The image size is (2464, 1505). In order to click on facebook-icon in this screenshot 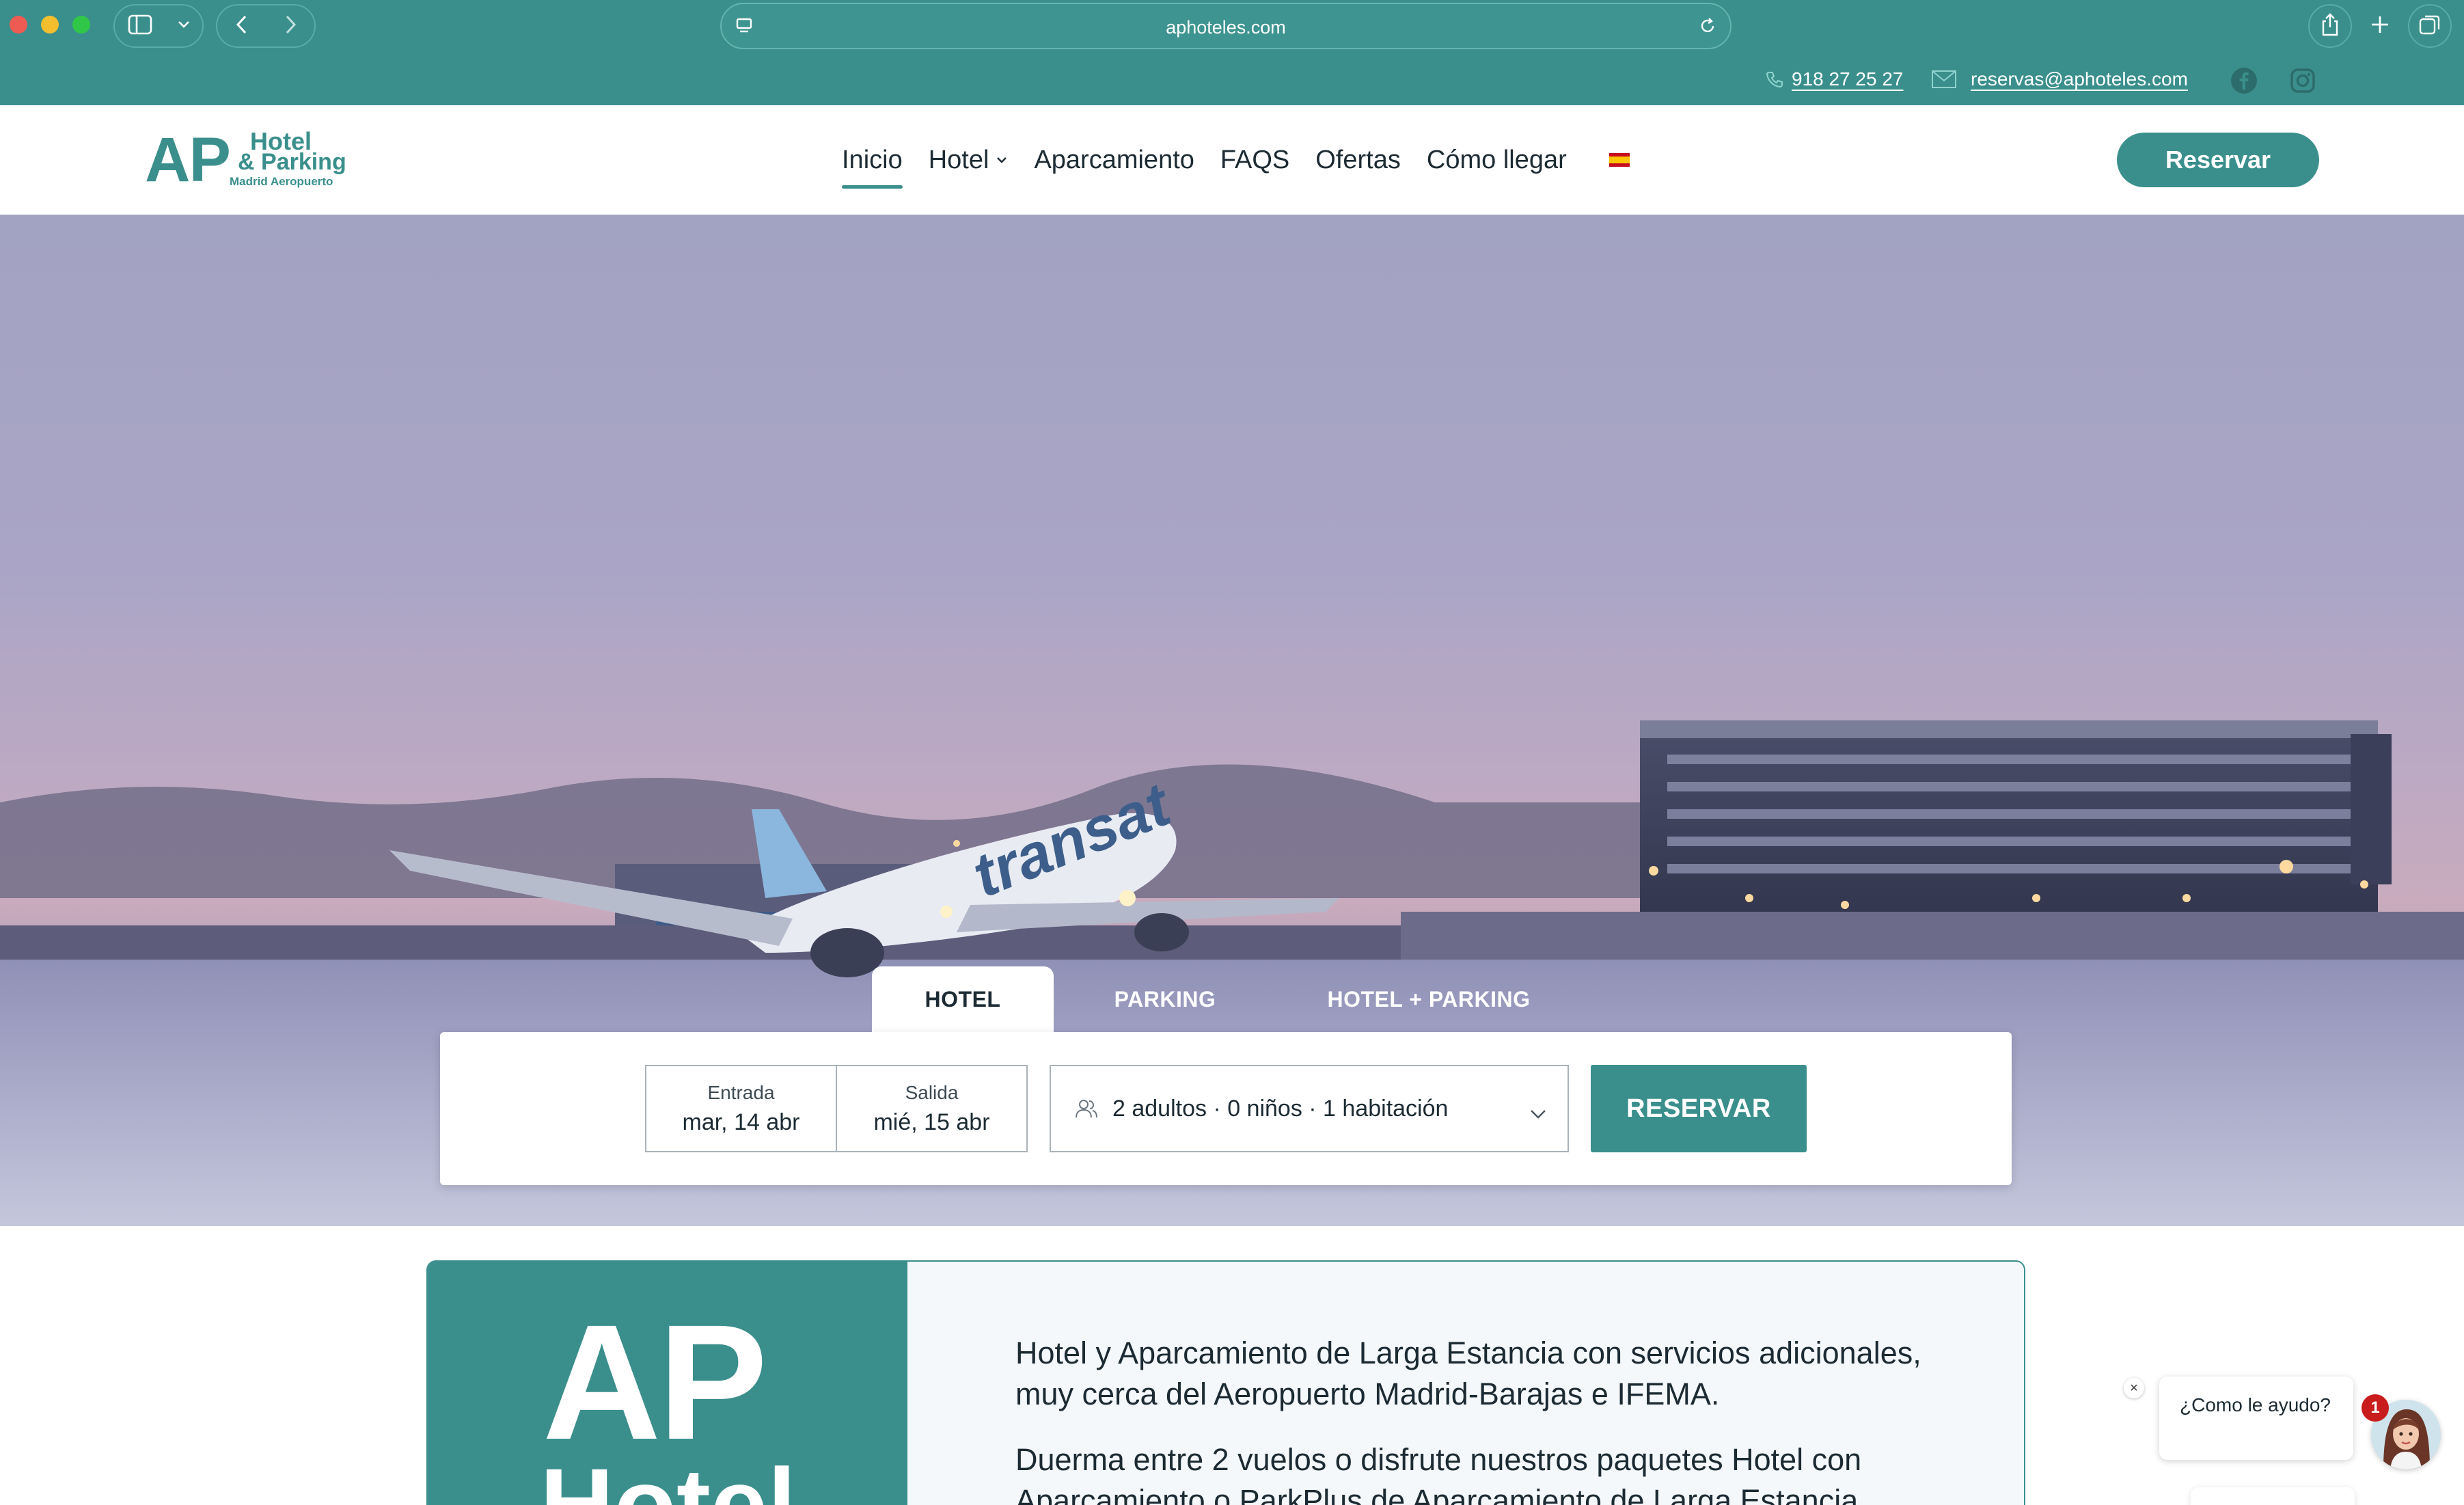, I will do `click(2244, 80)`.